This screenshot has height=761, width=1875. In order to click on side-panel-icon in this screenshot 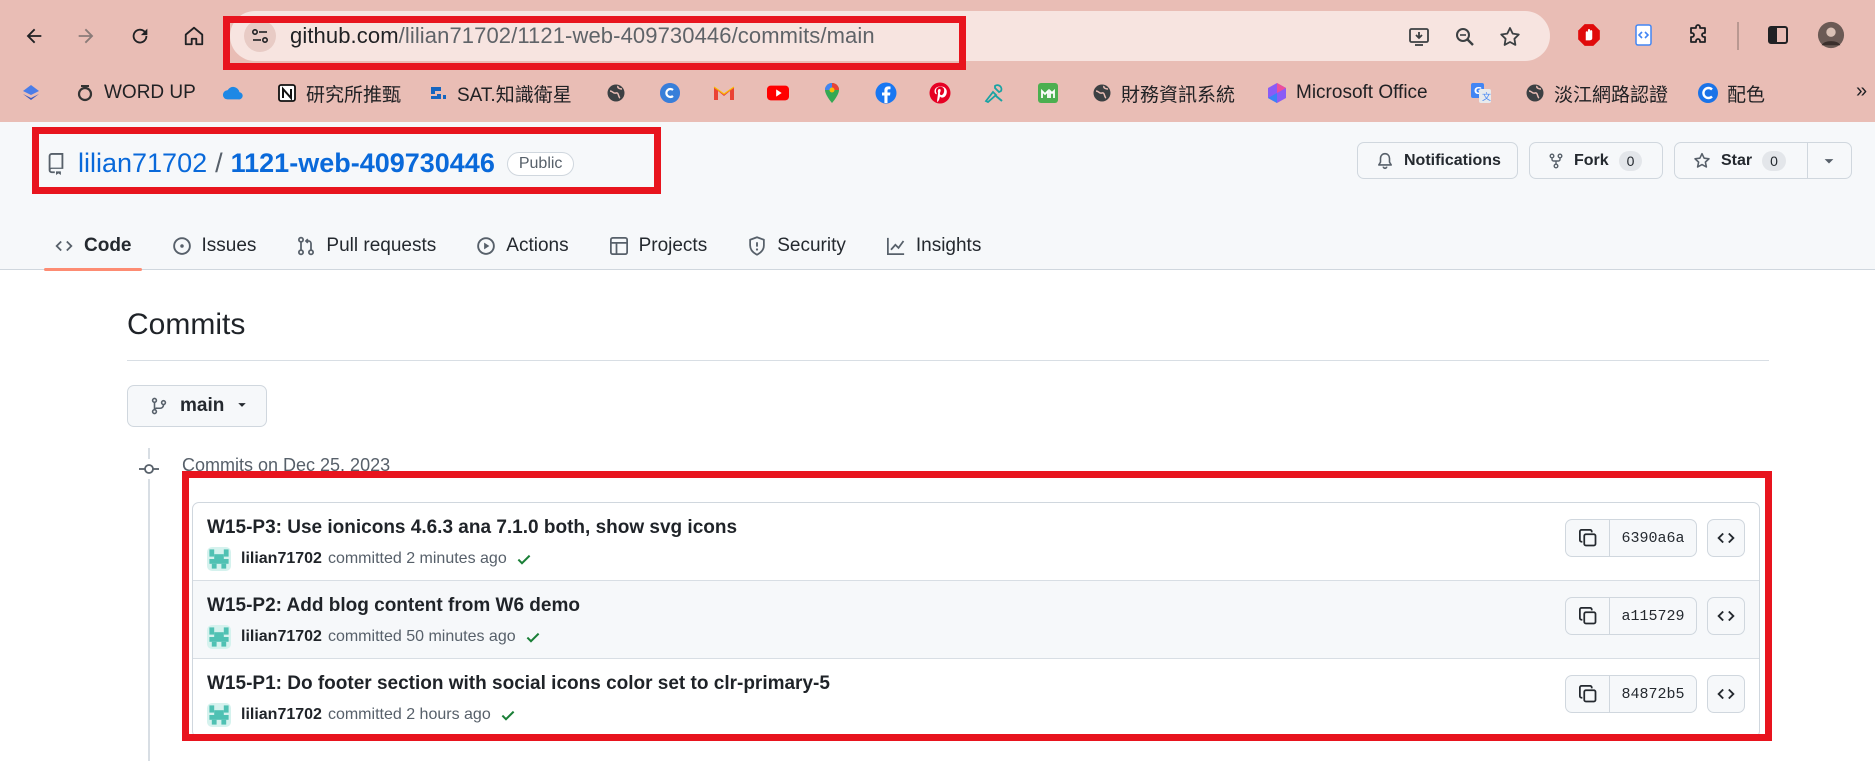, I will do `click(1778, 35)`.